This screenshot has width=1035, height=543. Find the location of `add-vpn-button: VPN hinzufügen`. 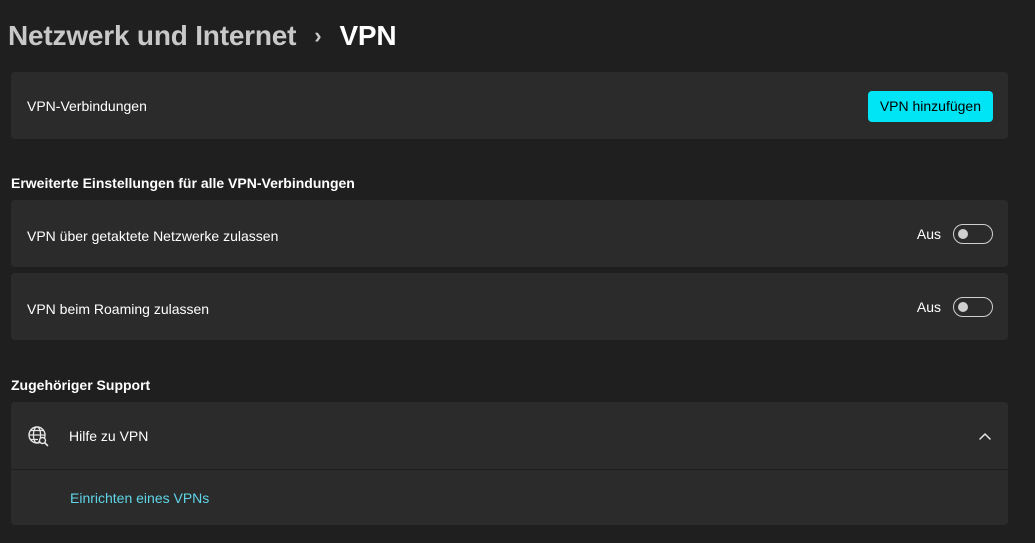

add-vpn-button: VPN hinzufügen is located at coordinates (930, 106).